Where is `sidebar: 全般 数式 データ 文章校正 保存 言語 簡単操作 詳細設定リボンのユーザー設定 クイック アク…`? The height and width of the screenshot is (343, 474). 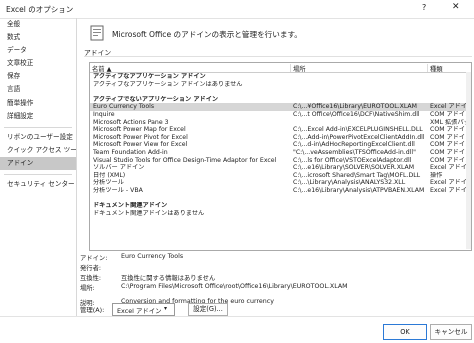 sidebar: 全般 数式 データ 文章校正 保存 言語 簡単操作 詳細設定リボンのユーザー設定 クイック アク… is located at coordinates (38, 167).